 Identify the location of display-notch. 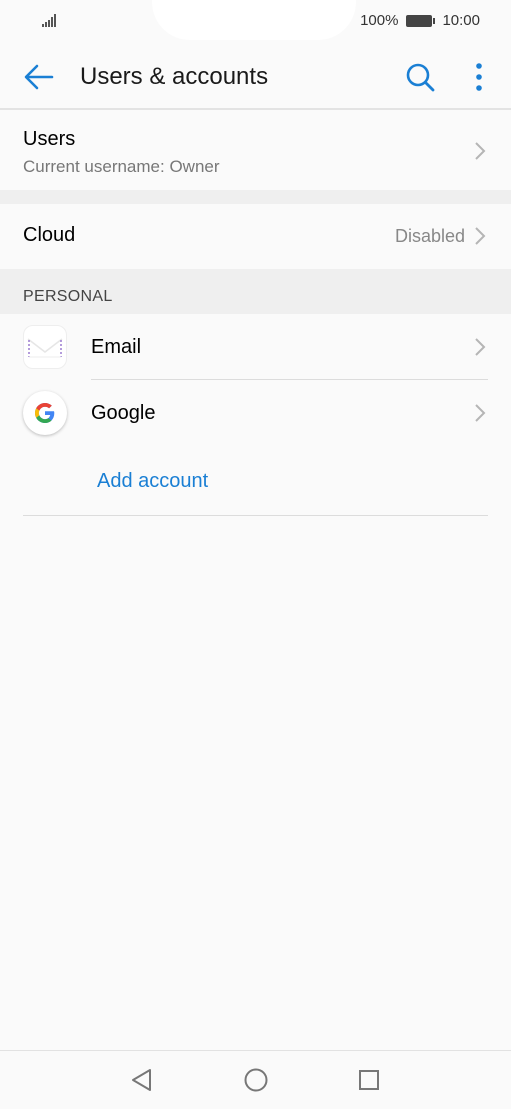
(254, 20).